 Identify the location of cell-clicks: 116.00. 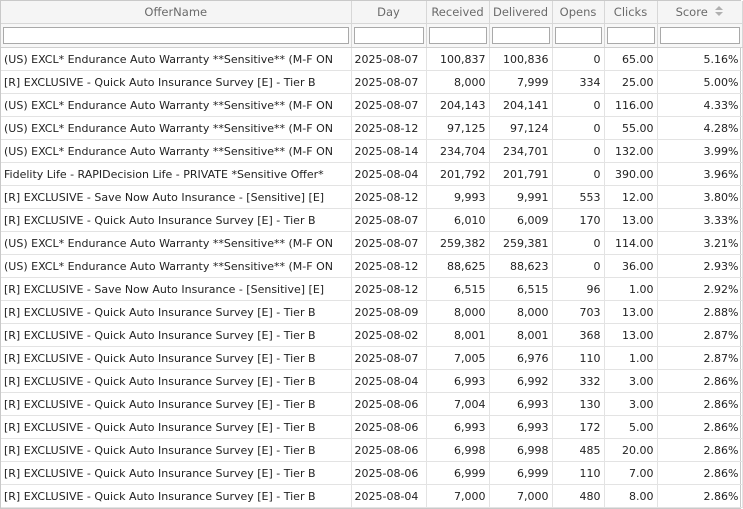
(631, 105).